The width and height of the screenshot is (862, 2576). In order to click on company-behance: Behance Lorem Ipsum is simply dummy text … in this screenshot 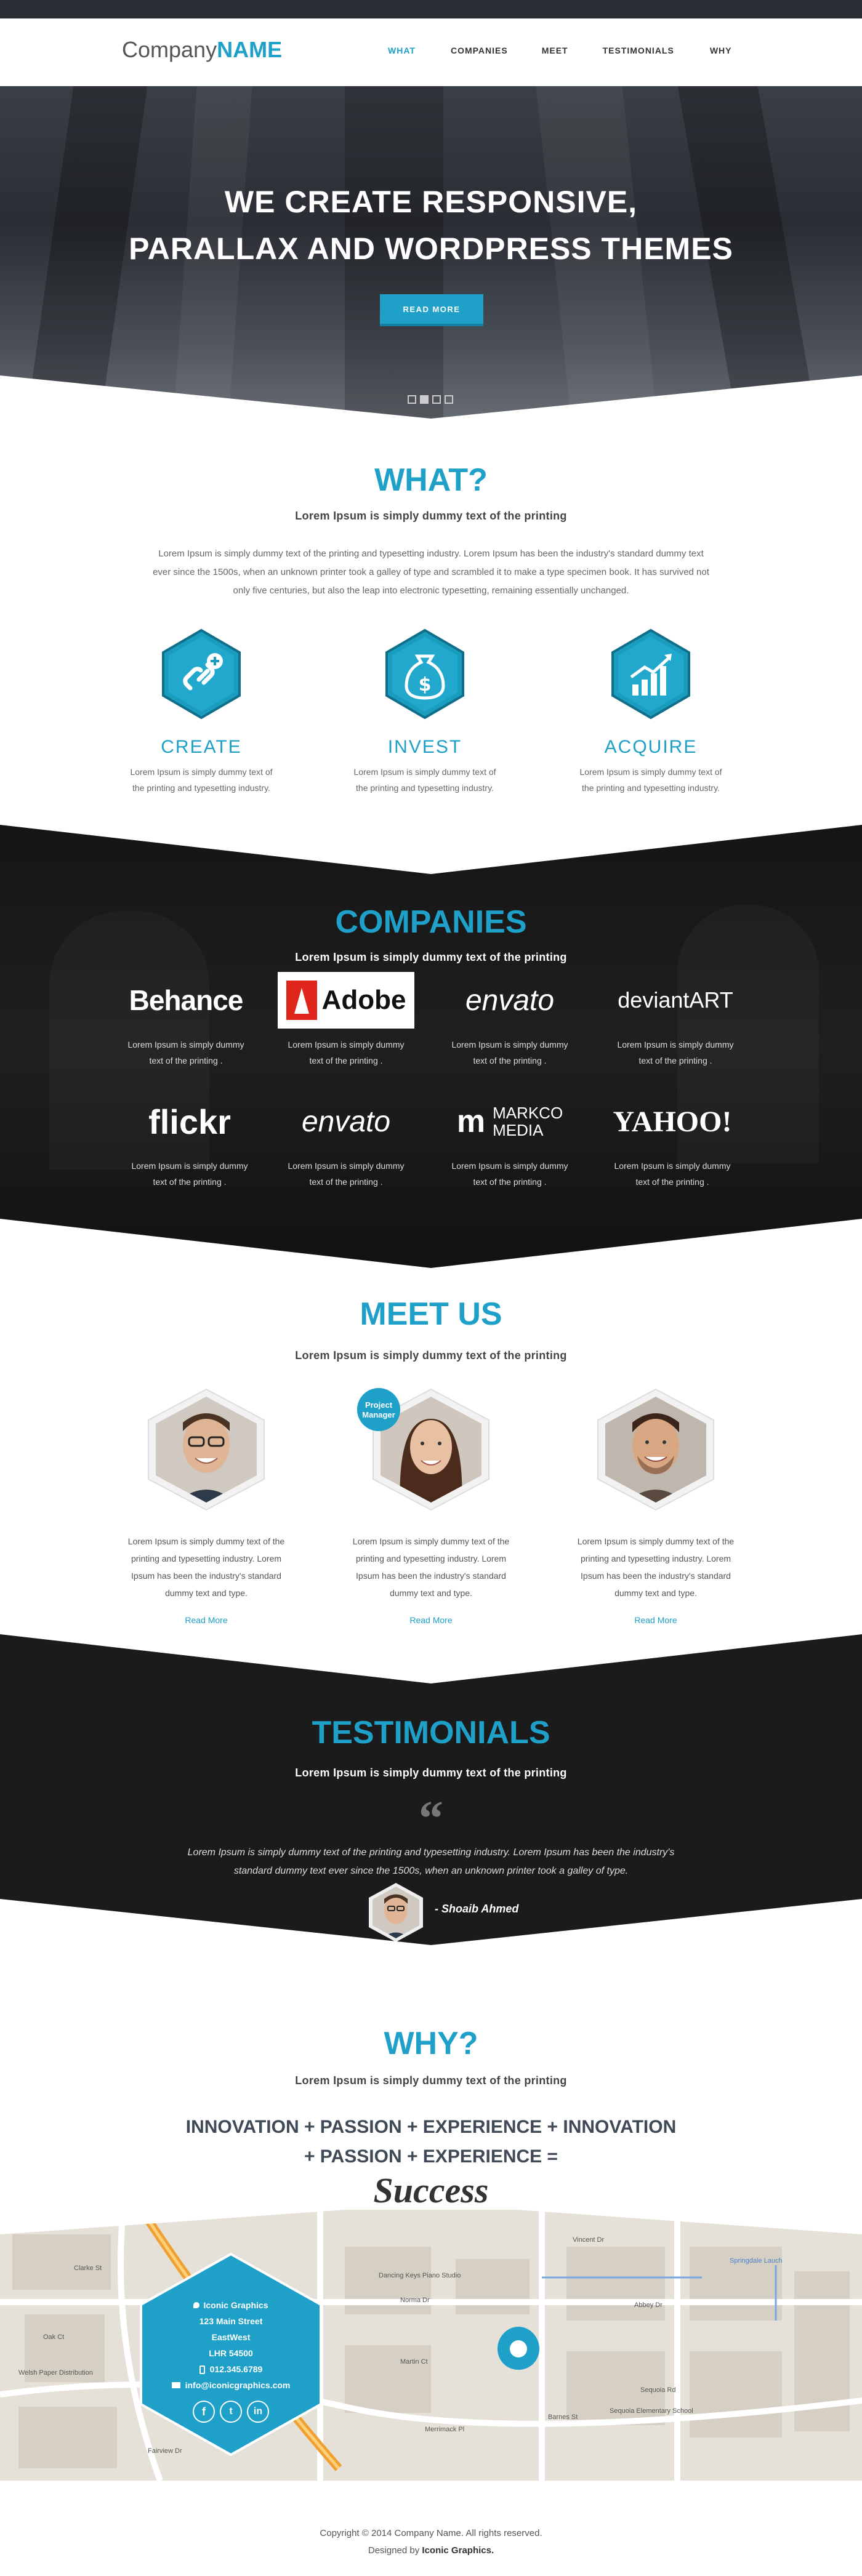, I will do `click(186, 1021)`.